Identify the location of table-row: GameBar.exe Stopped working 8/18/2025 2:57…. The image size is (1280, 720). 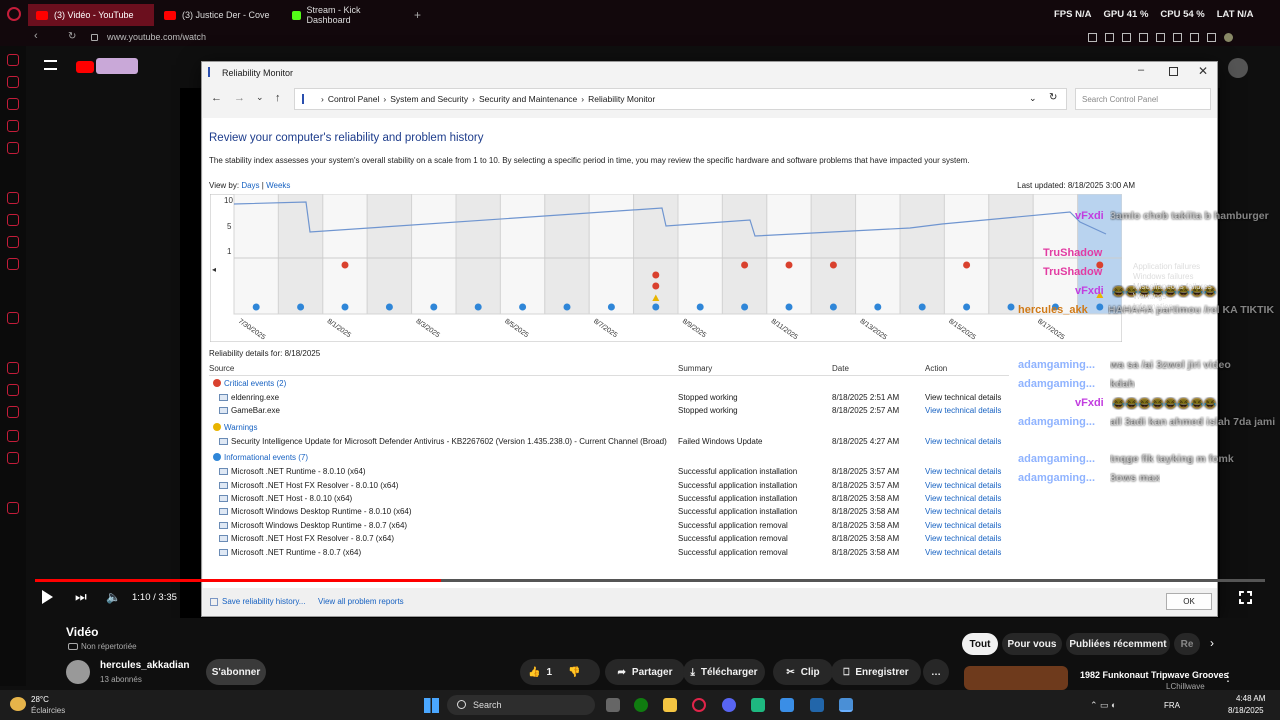
(609, 410).